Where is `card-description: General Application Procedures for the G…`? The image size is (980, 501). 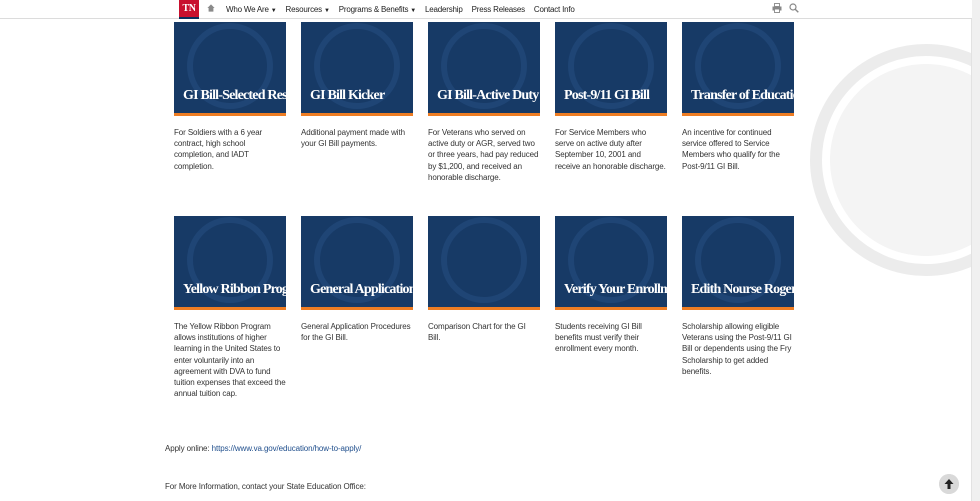
card-description: General Application Procedures for the G… is located at coordinates (356, 332).